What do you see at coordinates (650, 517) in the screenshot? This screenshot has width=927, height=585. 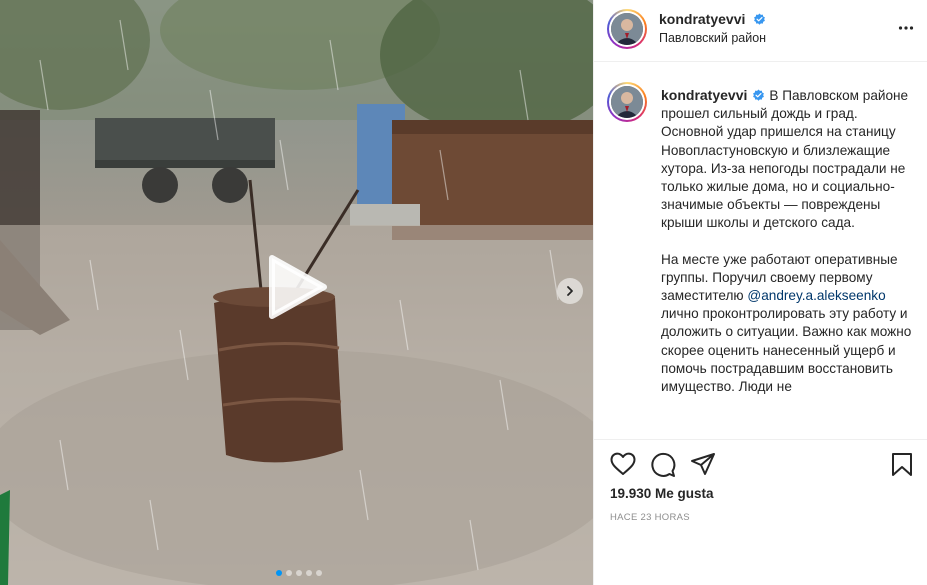 I see `post-timestamp: HACE 23 HORAS` at bounding box center [650, 517].